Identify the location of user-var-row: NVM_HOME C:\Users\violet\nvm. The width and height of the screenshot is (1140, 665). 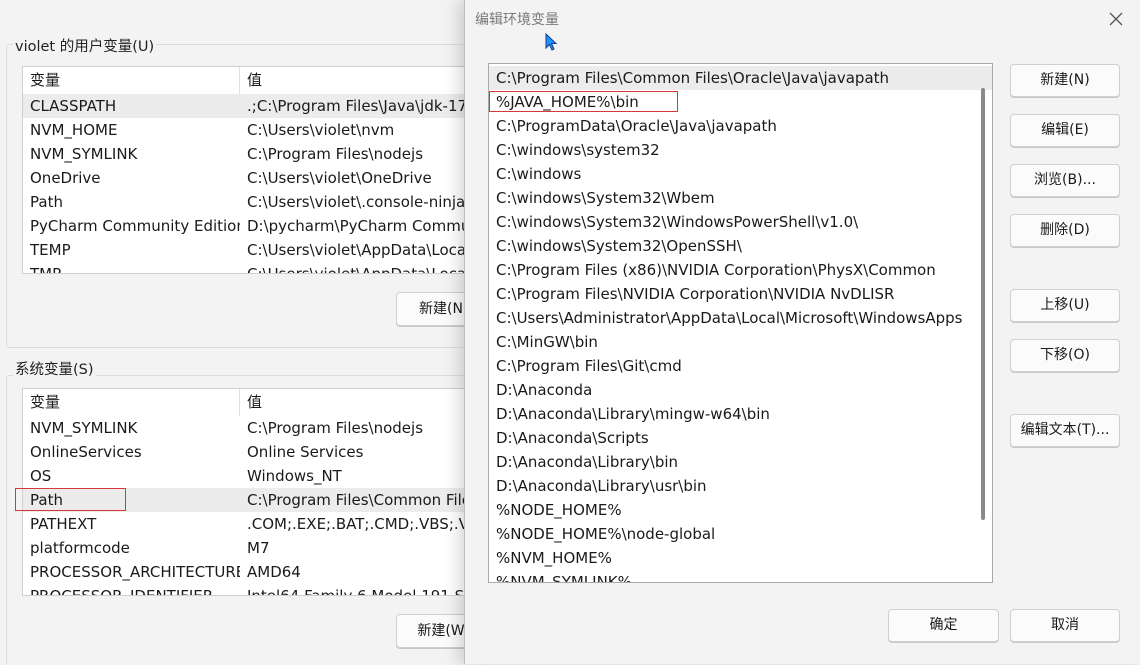
(258, 130).